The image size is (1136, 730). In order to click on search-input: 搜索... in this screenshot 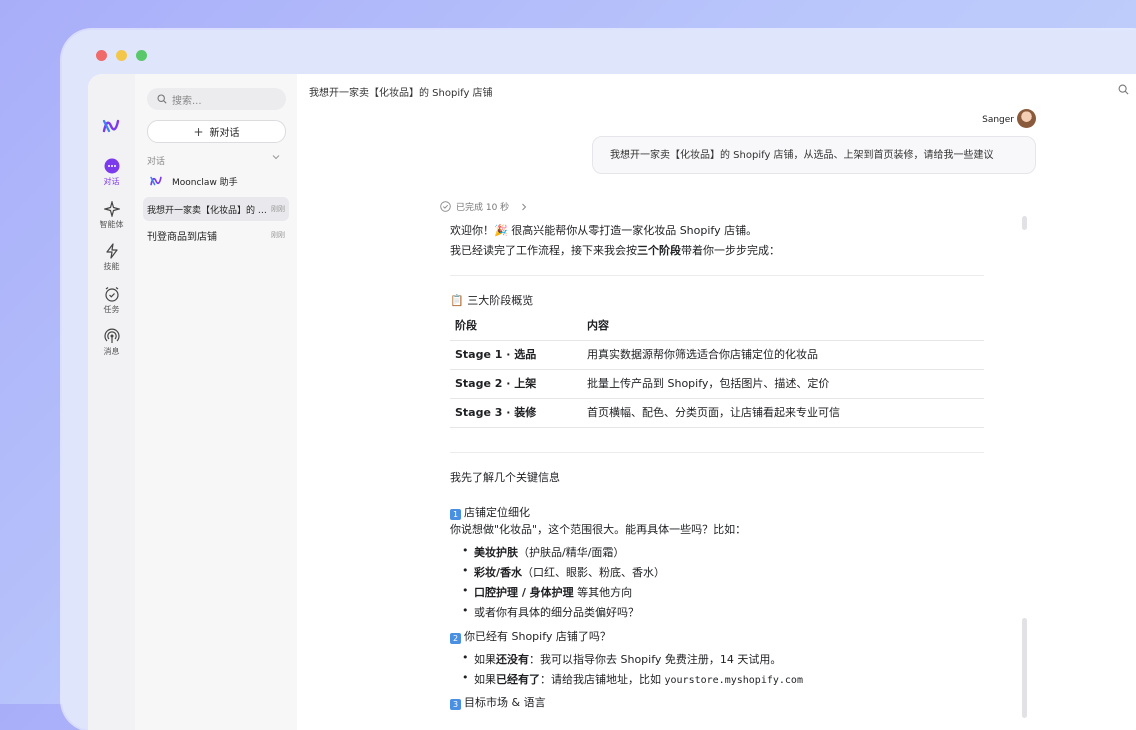, I will do `click(216, 99)`.